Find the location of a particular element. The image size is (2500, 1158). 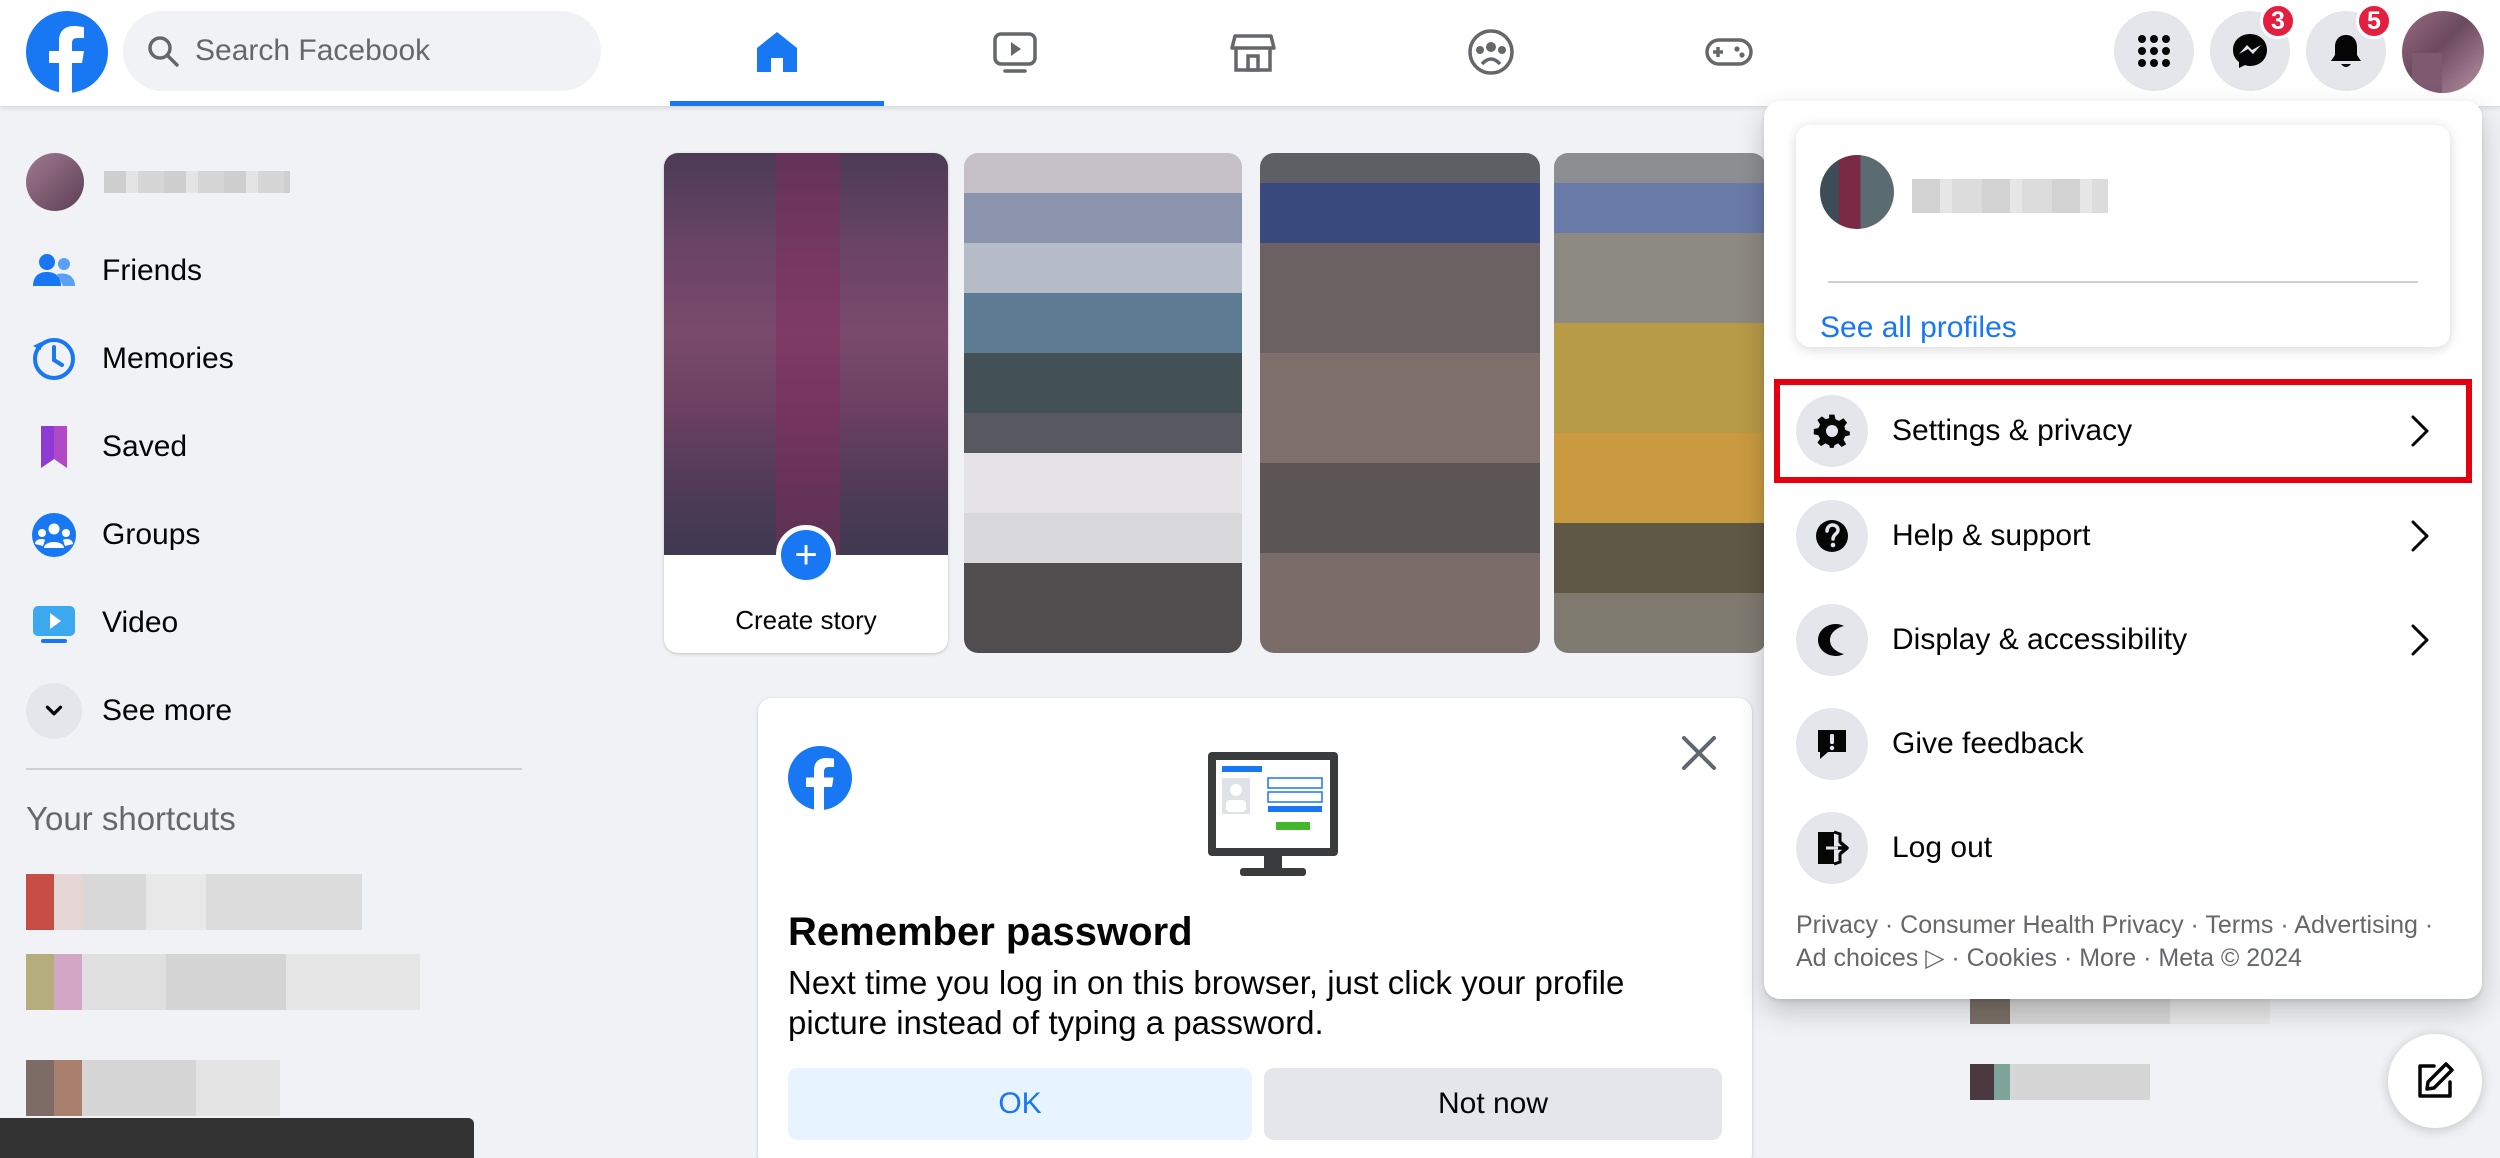

bookmark-icon is located at coordinates (54, 447).